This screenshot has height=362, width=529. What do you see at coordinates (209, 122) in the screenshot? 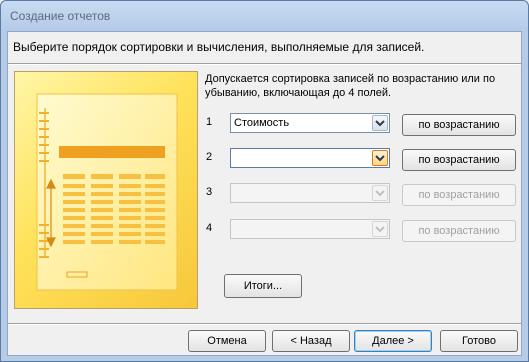
I see `sort-row-1-number: 1` at bounding box center [209, 122].